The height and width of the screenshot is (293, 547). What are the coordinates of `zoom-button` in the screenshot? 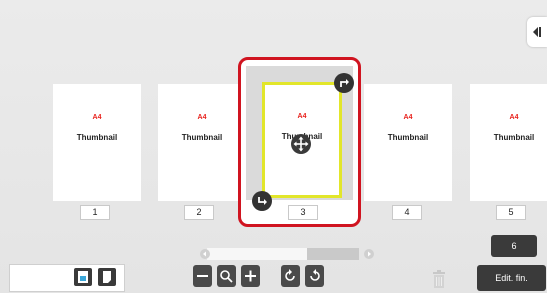 It's located at (226, 276).